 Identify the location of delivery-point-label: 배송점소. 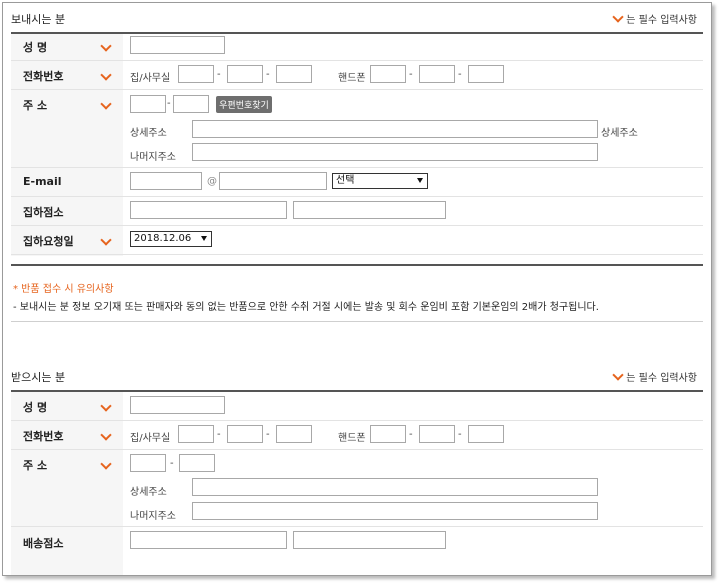
(43, 543).